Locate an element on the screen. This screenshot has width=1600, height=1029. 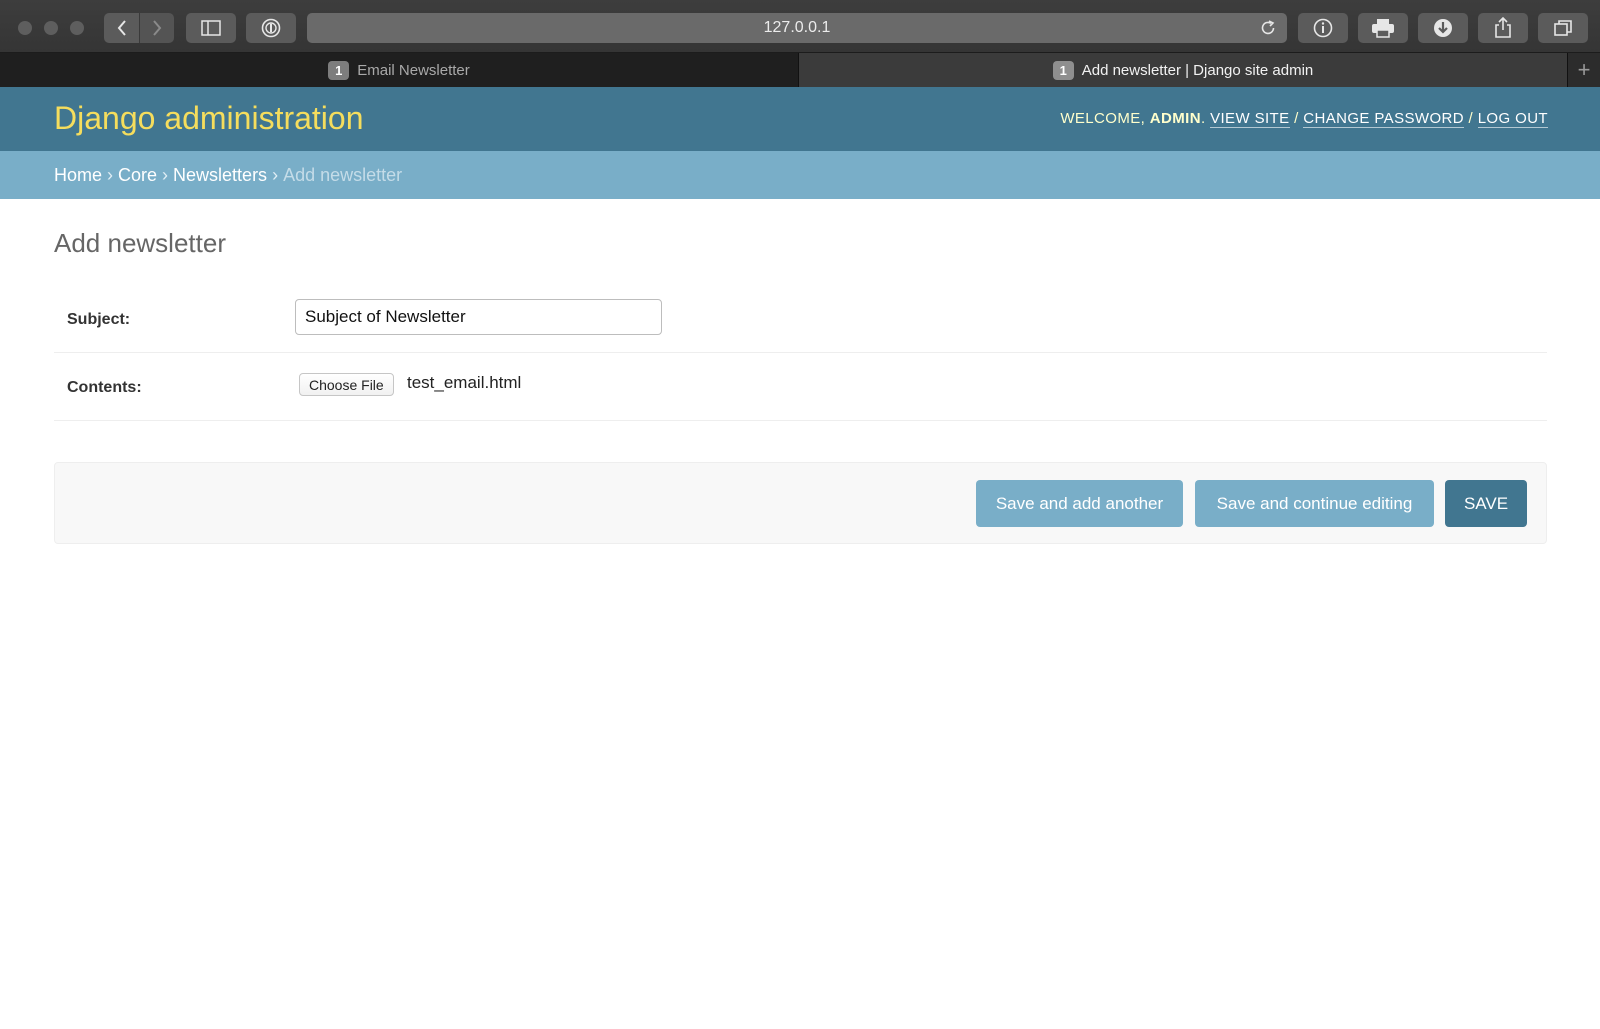
welcome-text: WELCOME, is located at coordinates (1105, 118).